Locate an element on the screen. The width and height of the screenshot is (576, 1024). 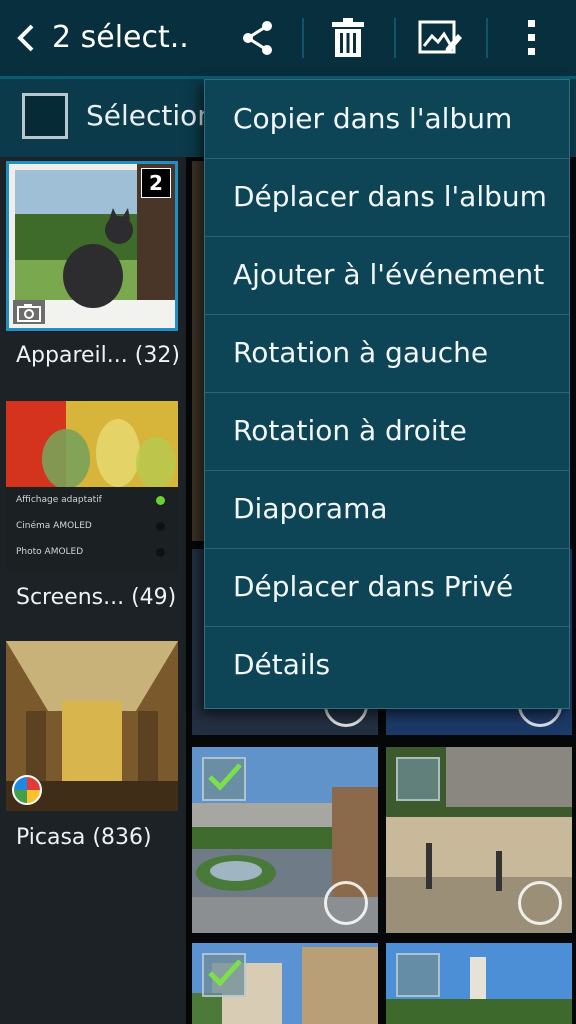
edit-image-button is located at coordinates (440, 38).